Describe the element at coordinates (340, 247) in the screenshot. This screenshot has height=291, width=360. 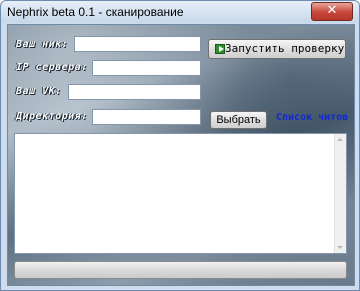
I see `scroll-down-arrow-icon` at that location.